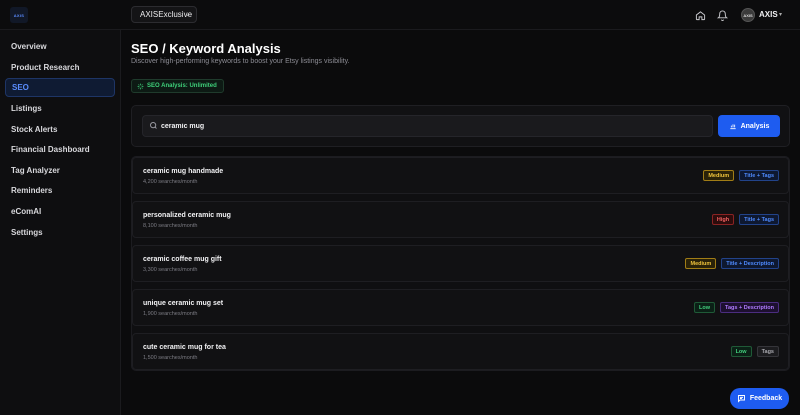  Describe the element at coordinates (60, 211) in the screenshot. I see `sidebar-item-ecomai: eComAI` at that location.